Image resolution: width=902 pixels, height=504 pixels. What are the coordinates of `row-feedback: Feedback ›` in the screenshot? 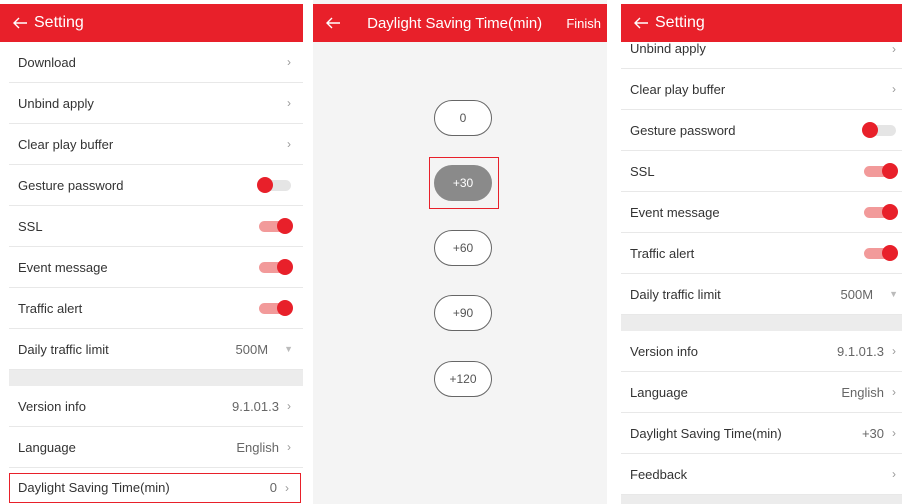 It's located at (761, 474).